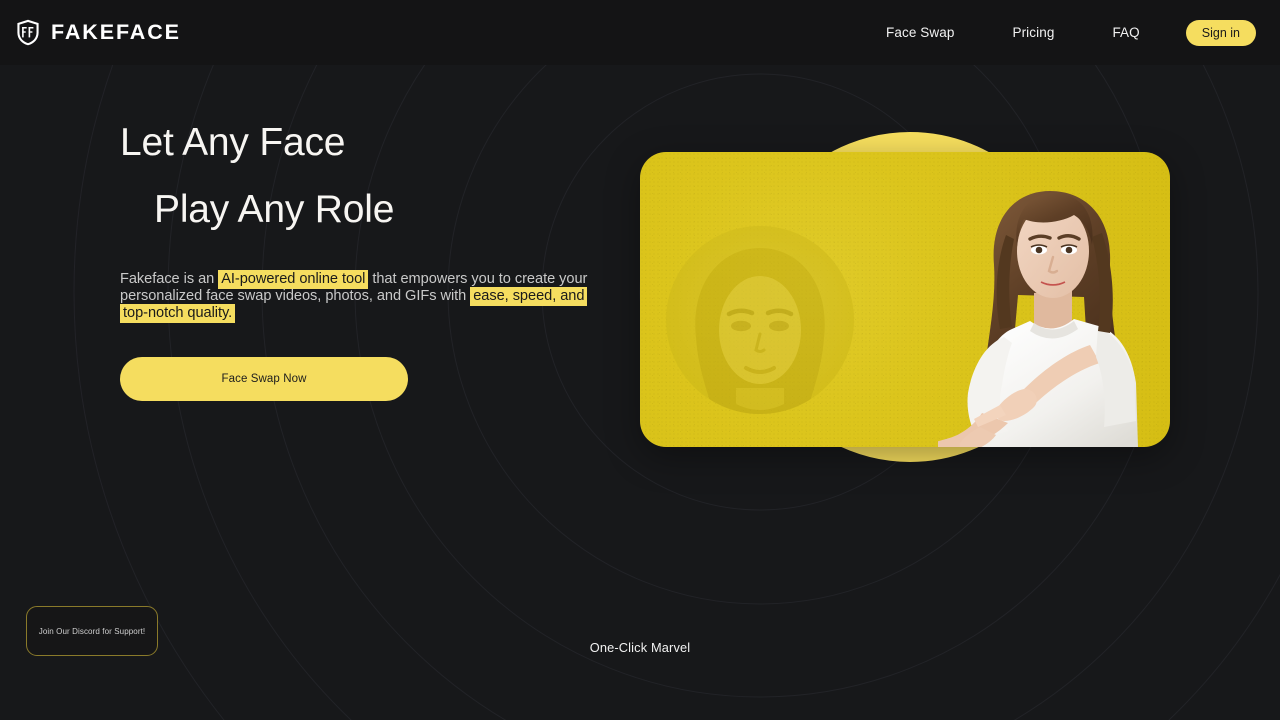 Image resolution: width=1280 pixels, height=720 pixels. I want to click on brand-logo: FAKEFACE, so click(98, 32).